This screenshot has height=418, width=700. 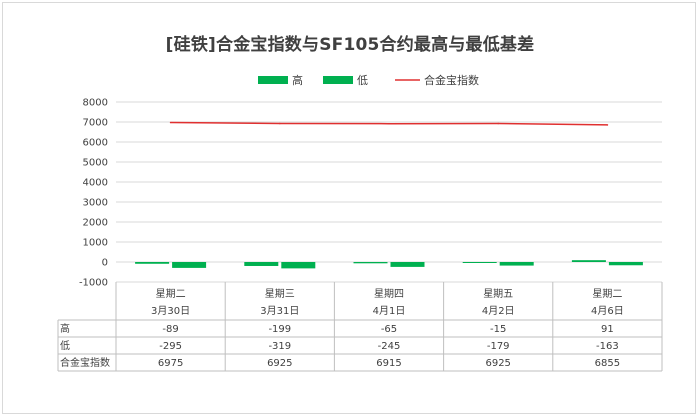 I want to click on y-tick-label-5: 4000, so click(x=95, y=183).